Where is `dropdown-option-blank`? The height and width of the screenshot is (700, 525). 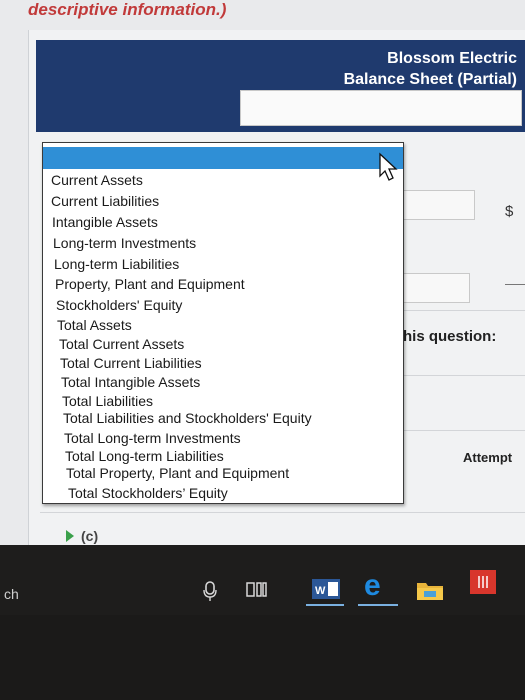
dropdown-option-blank is located at coordinates (223, 158).